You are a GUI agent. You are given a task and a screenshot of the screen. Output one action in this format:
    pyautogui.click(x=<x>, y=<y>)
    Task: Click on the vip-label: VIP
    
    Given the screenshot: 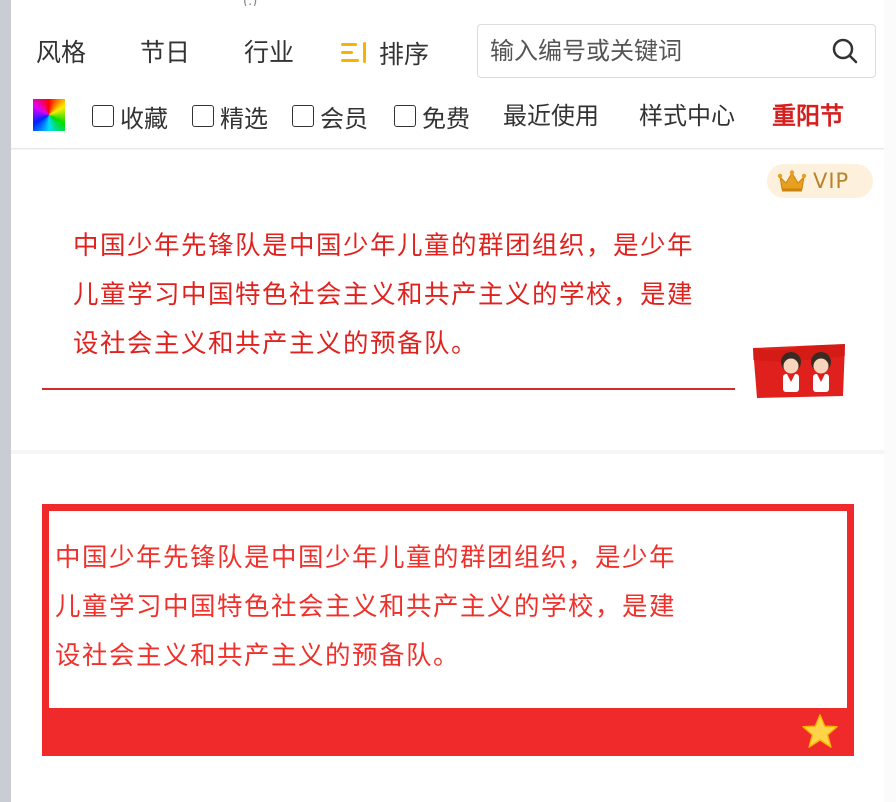 What is the action you would take?
    pyautogui.click(x=831, y=181)
    